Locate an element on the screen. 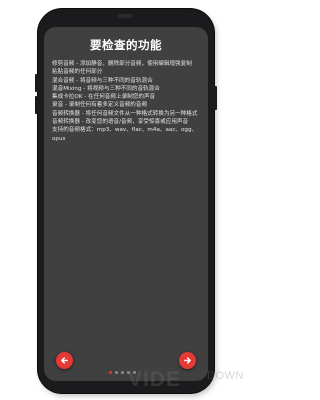  page-title: 要检查的功能 is located at coordinates (126, 45).